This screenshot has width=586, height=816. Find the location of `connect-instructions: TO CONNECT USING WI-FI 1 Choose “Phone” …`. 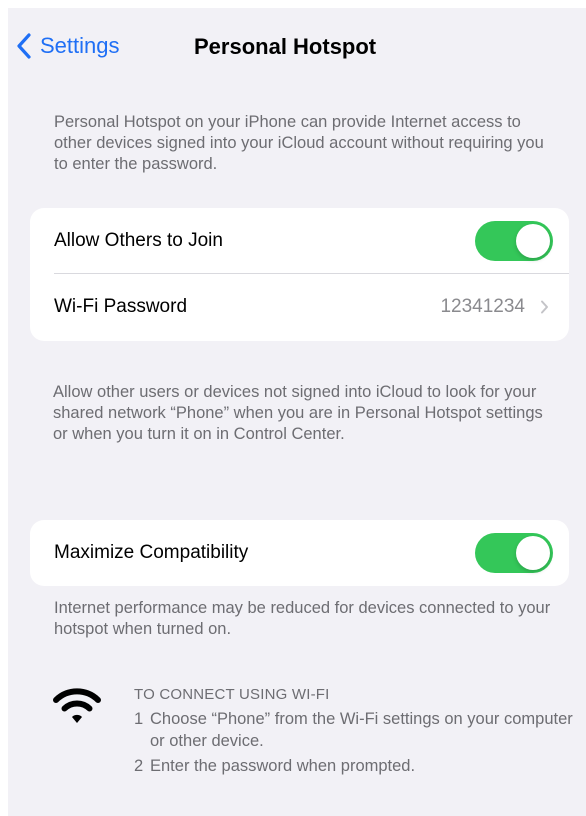

connect-instructions: TO CONNECT USING WI-FI 1 Choose “Phone” … is located at coordinates (354, 732).